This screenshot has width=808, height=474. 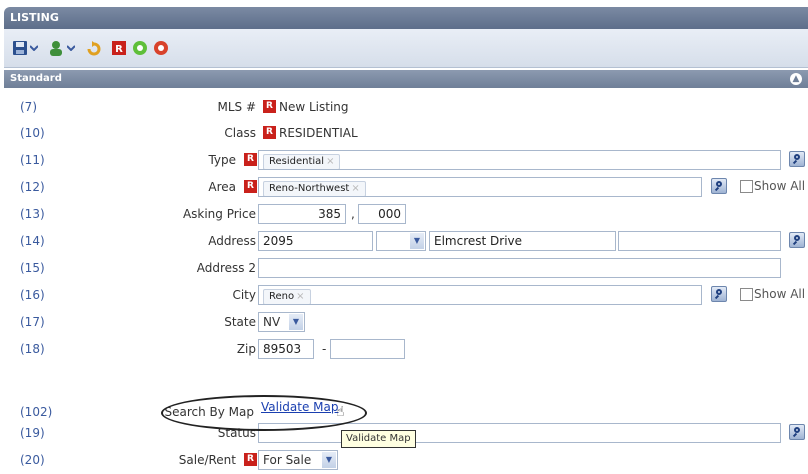 I want to click on row-mls: (7) MLS # R New Listing, so click(x=406, y=108).